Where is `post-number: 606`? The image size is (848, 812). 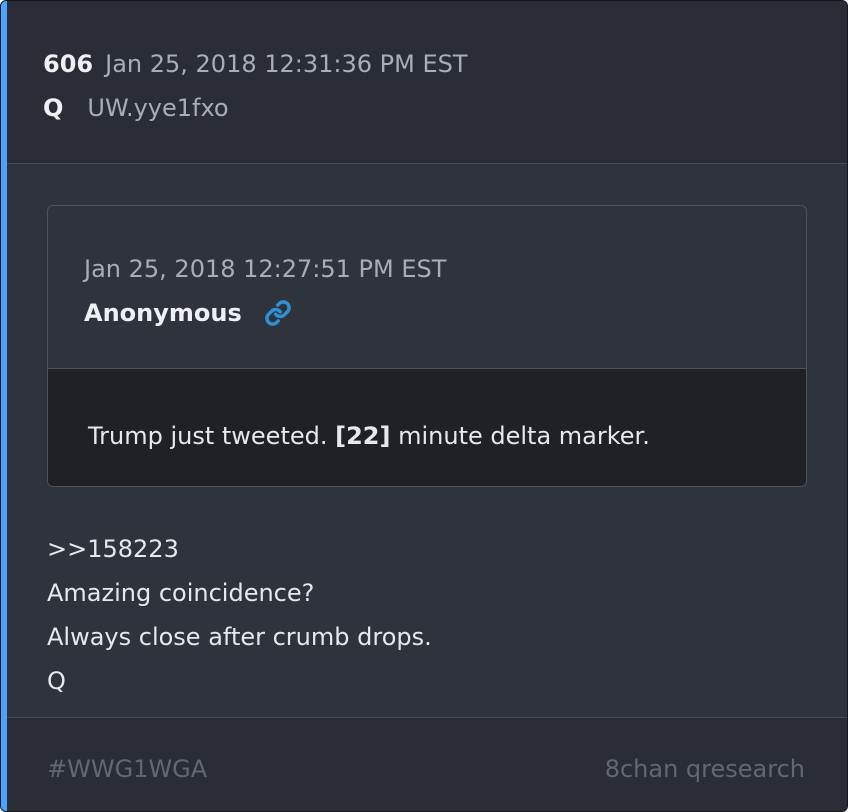 post-number: 606 is located at coordinates (68, 64).